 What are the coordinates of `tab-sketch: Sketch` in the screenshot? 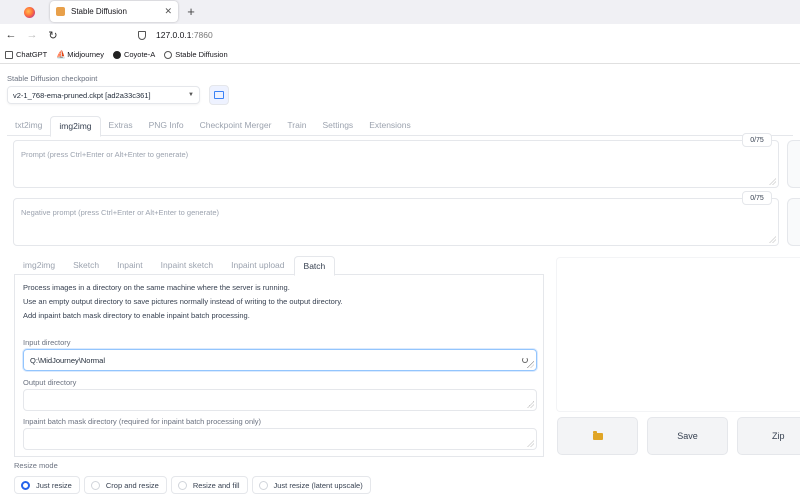 It's located at (86, 265).